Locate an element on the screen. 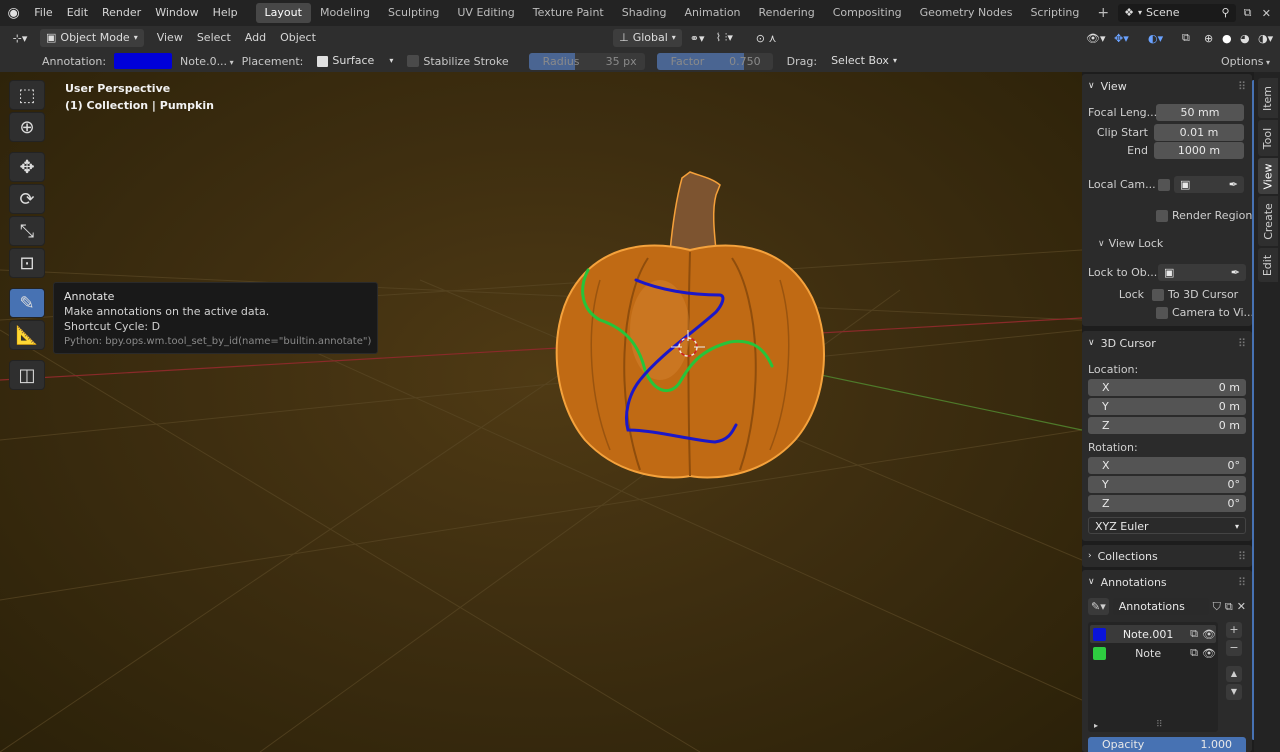 This screenshot has width=1280, height=752. tab-modeling: Modeling is located at coordinates (345, 13).